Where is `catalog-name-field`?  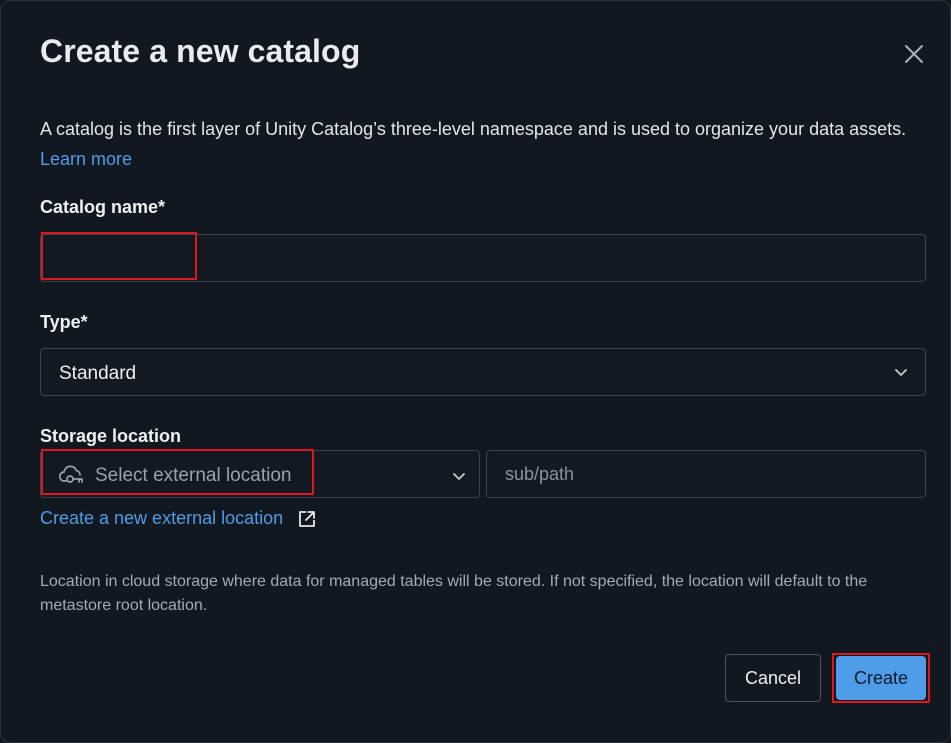 catalog-name-field is located at coordinates (483, 258).